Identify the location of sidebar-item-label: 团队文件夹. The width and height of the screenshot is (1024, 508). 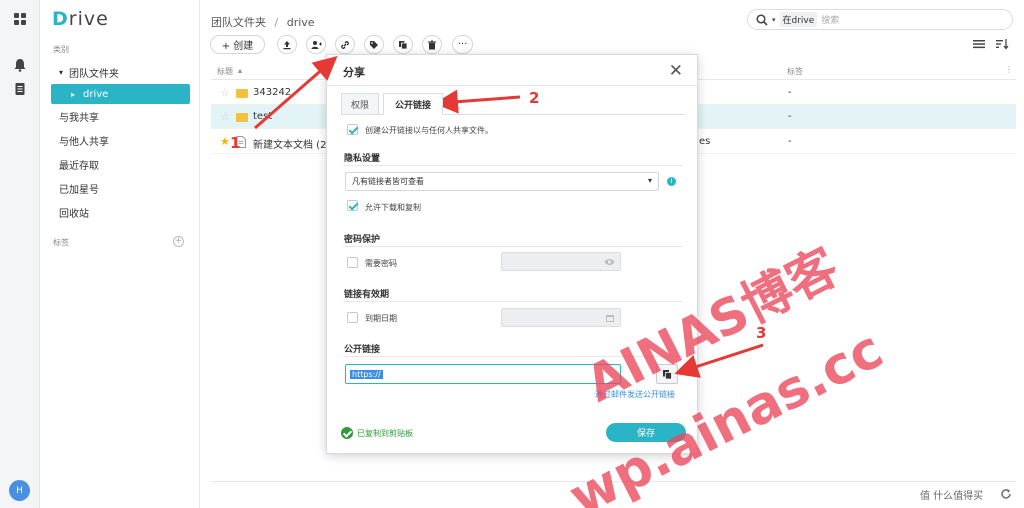
(94, 74).